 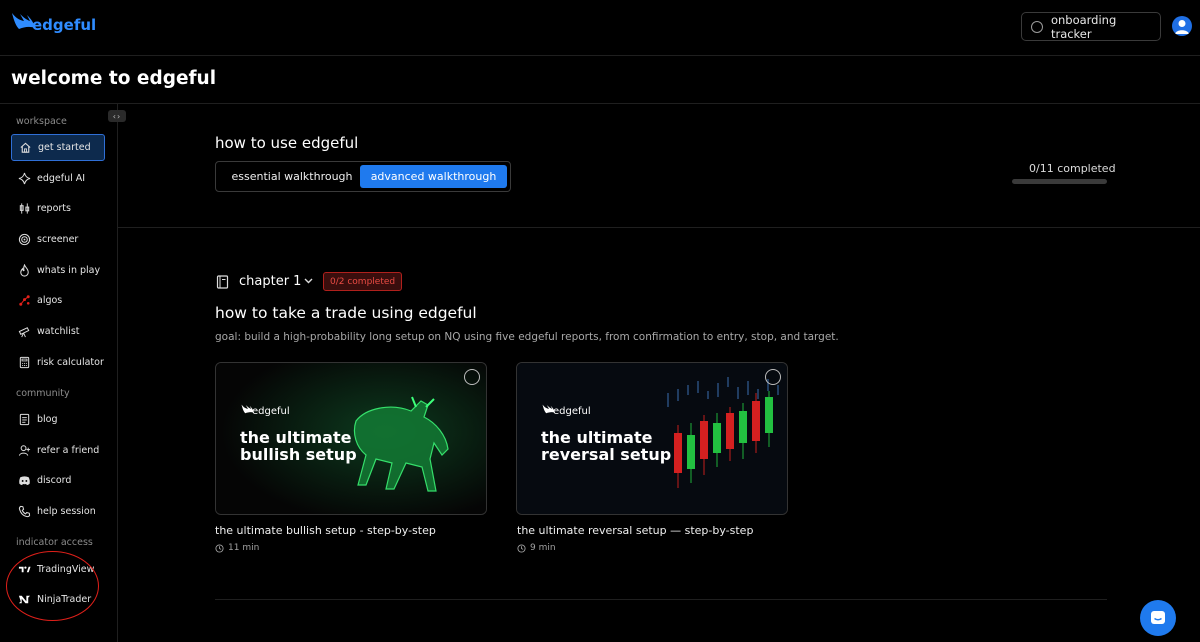 What do you see at coordinates (363, 281) in the screenshot?
I see `status-badge: 0/2 completed` at bounding box center [363, 281].